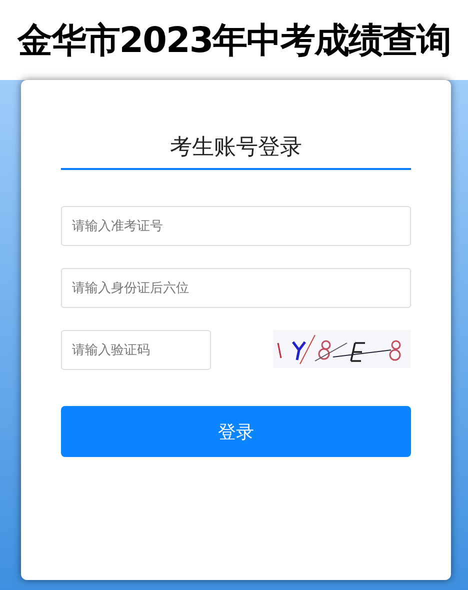 The height and width of the screenshot is (590, 468). Describe the element at coordinates (236, 226) in the screenshot. I see `input-field: 请输入准考证号` at that location.